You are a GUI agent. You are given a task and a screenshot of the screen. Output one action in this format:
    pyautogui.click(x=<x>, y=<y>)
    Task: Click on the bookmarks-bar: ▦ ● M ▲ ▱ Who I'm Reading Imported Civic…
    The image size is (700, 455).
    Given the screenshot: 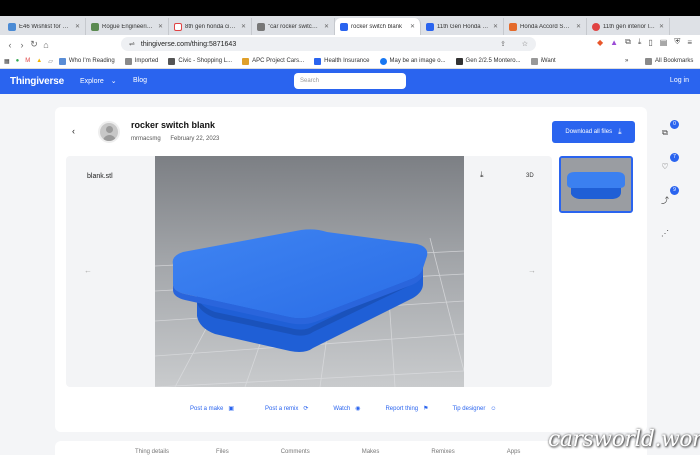 What is the action you would take?
    pyautogui.click(x=350, y=61)
    